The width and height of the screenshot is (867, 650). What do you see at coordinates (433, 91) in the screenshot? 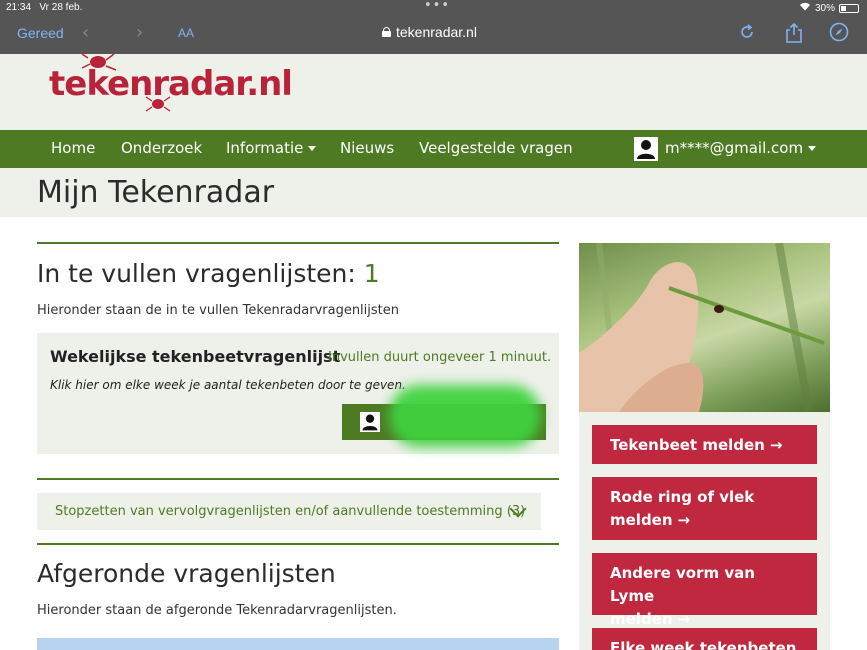
I see `site-header: tekenradar.nl` at bounding box center [433, 91].